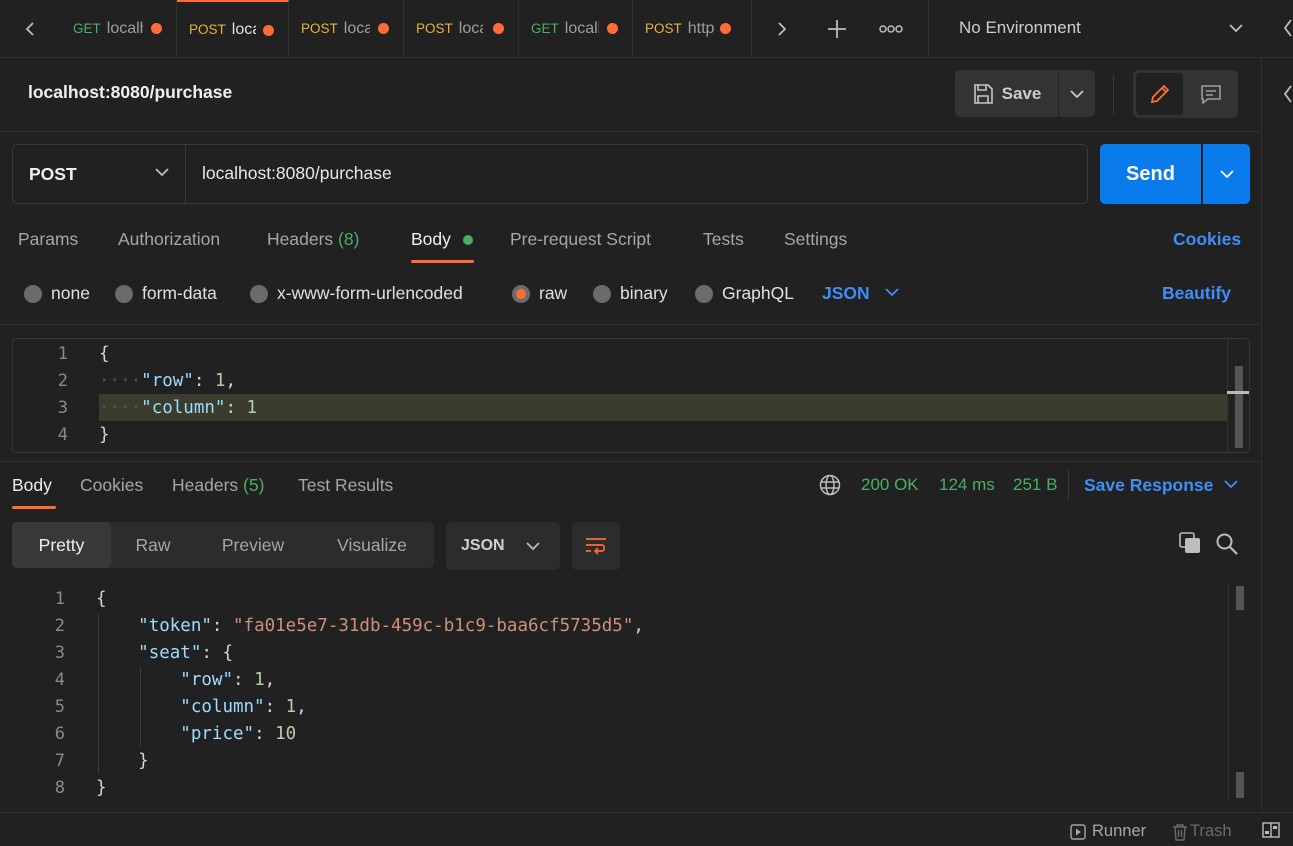  I want to click on save-button: Save, so click(1006, 93).